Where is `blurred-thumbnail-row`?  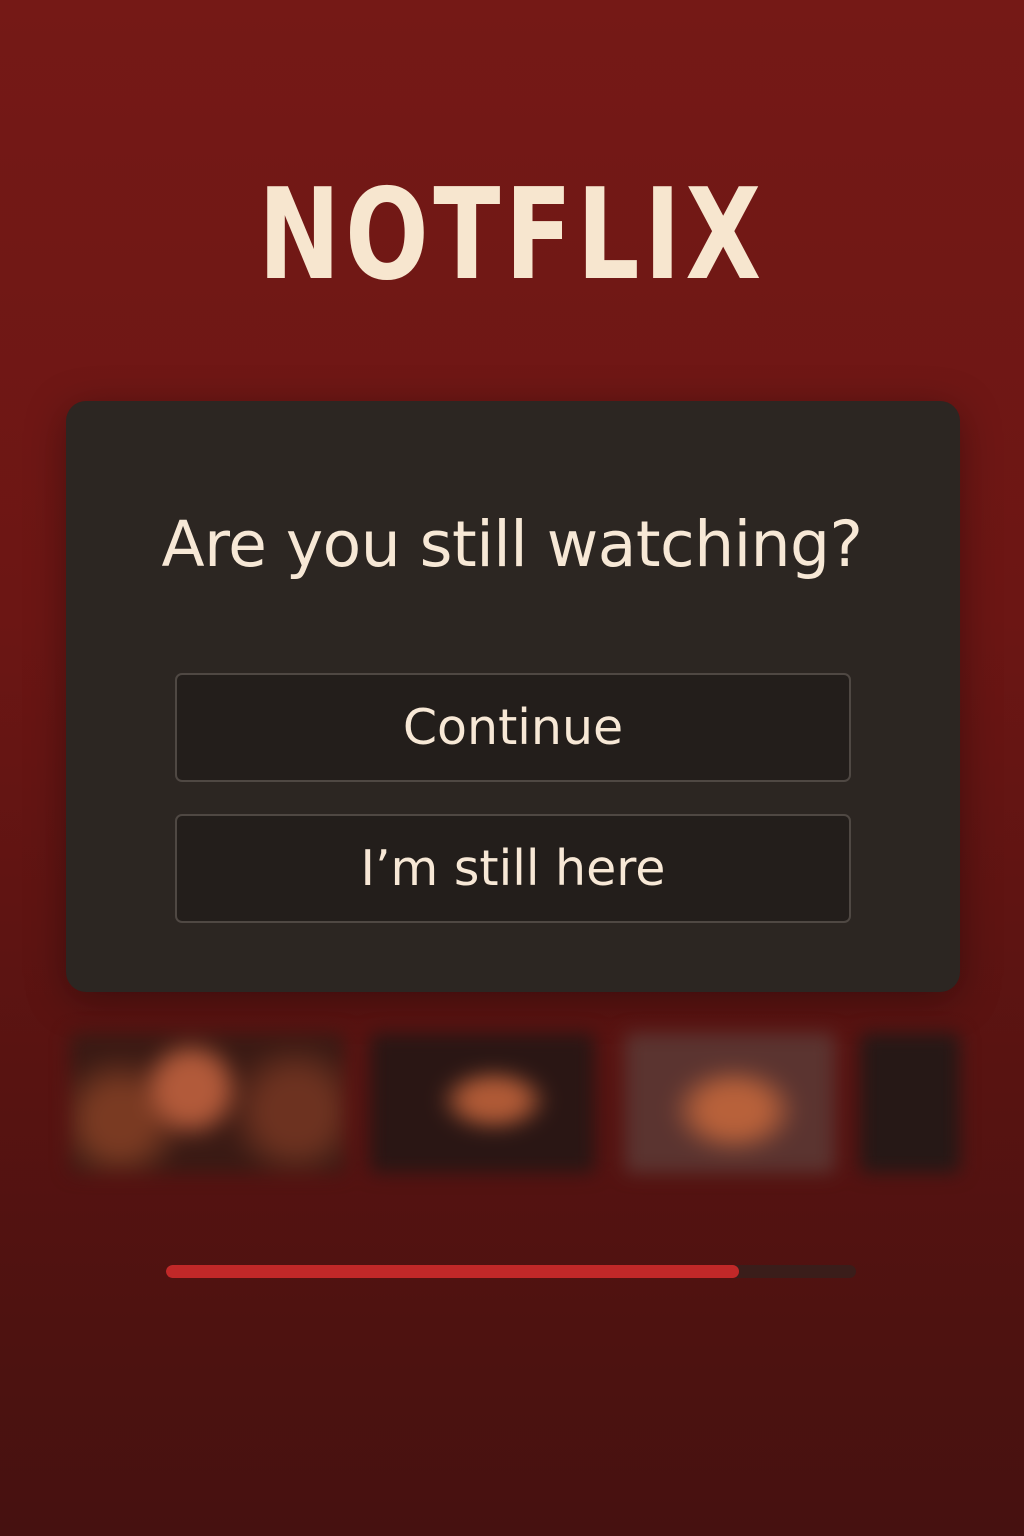 blurred-thumbnail-row is located at coordinates (515, 1103).